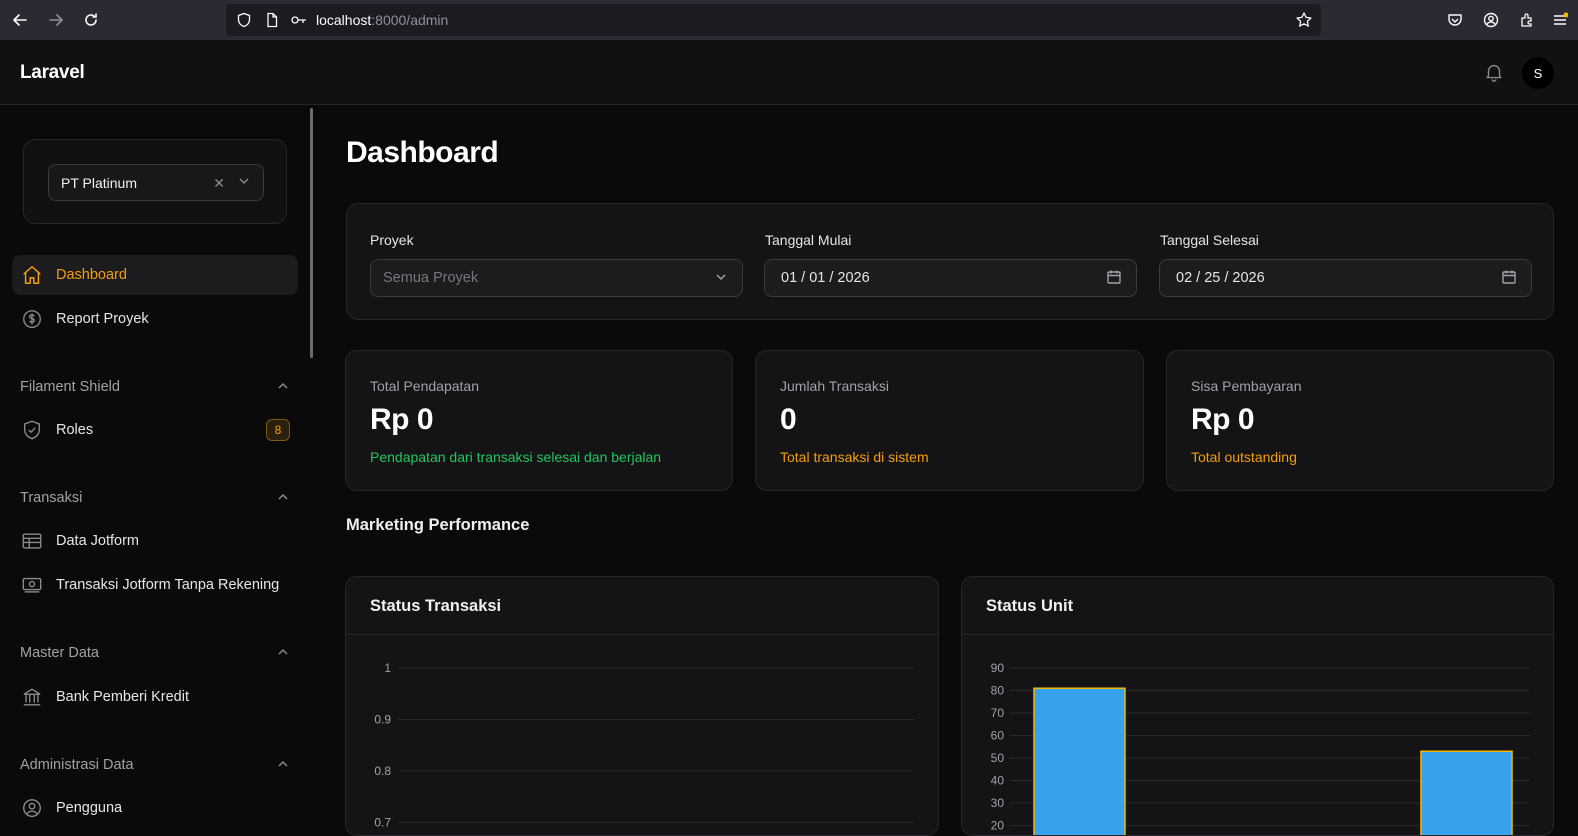  I want to click on y-tick-label: 90, so click(998, 668).